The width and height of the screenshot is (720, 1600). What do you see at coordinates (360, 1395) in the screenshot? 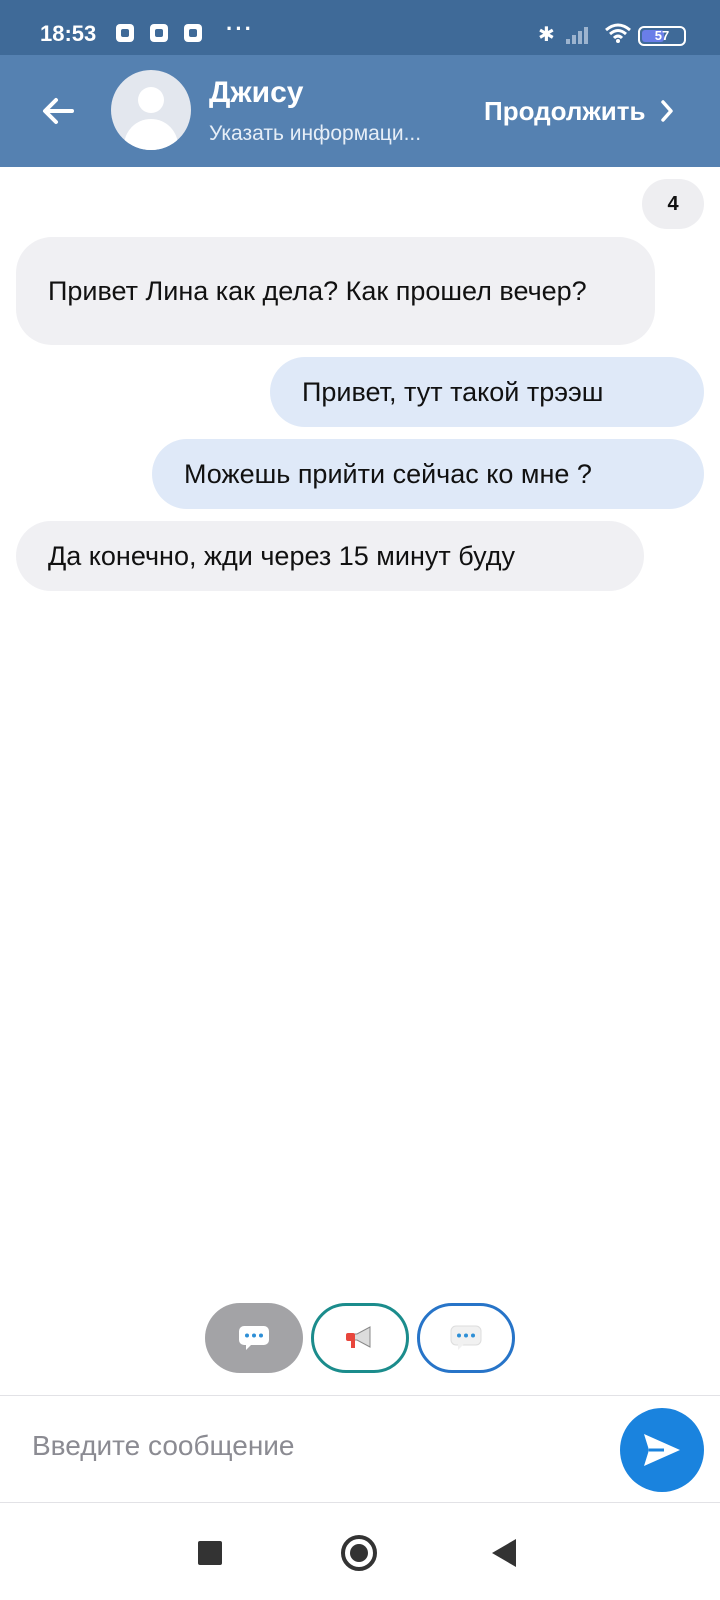
I see `divider` at bounding box center [360, 1395].